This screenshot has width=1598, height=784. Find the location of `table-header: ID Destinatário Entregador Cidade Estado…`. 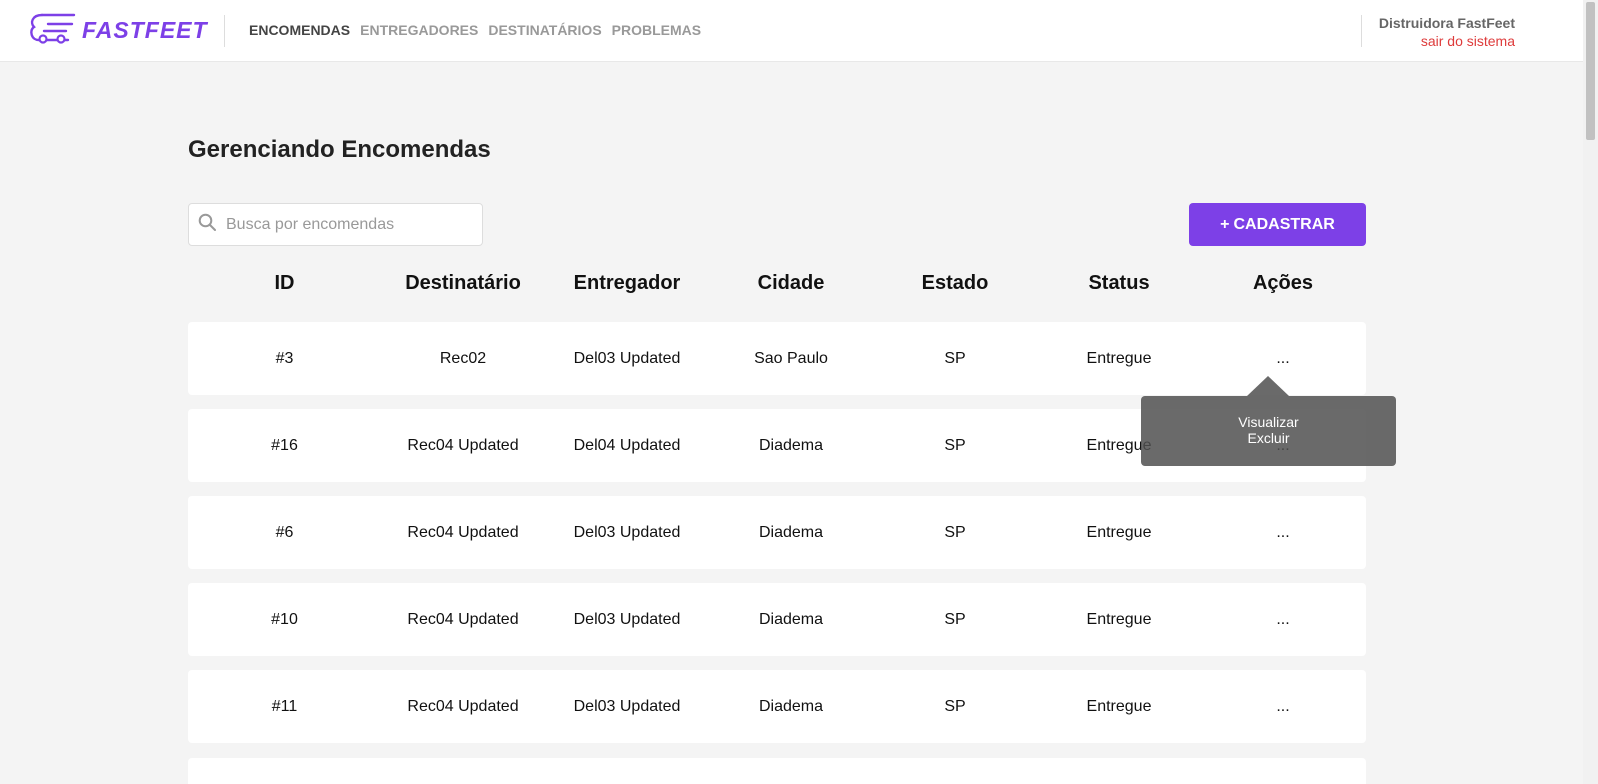

table-header: ID Destinatário Entregador Cidade Estado… is located at coordinates (777, 285).